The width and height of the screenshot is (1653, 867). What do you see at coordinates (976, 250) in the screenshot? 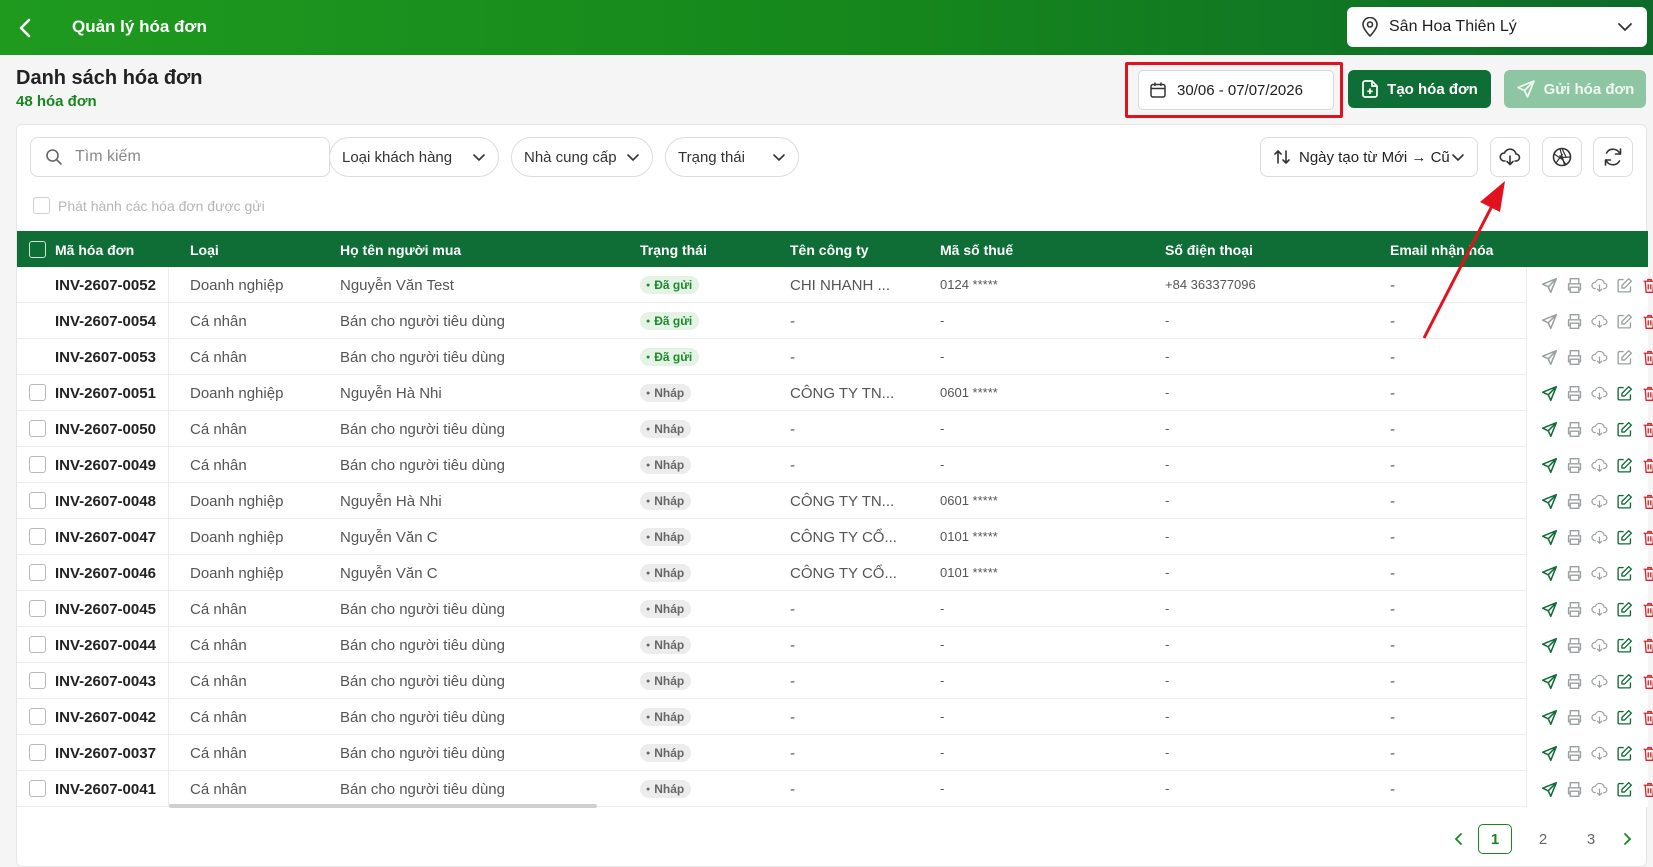
I see `column-header: Mã số thuế` at bounding box center [976, 250].